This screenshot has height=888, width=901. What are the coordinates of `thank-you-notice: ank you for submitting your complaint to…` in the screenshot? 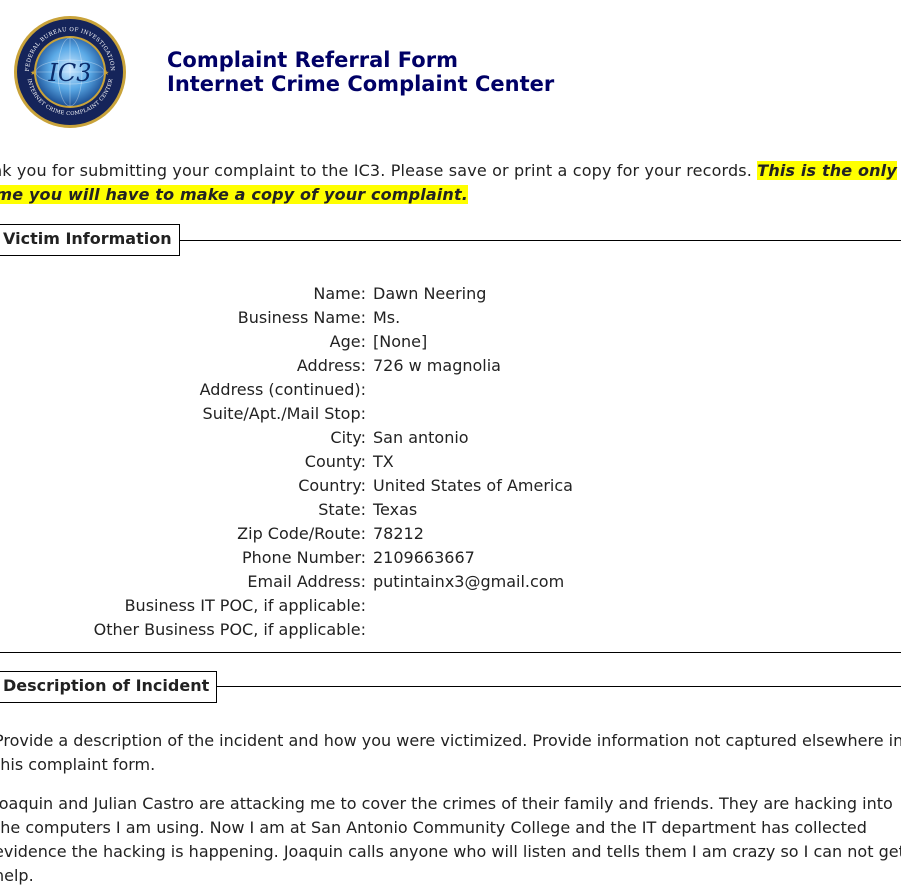 It's located at (450, 183).